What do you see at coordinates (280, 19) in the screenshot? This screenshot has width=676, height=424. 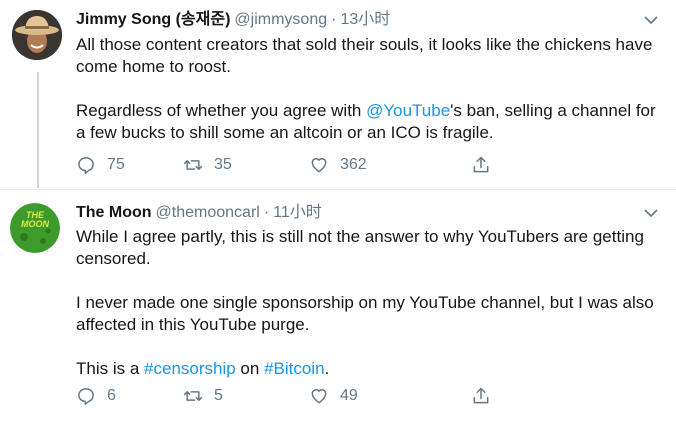 I see `author-handle: @jimmysong` at bounding box center [280, 19].